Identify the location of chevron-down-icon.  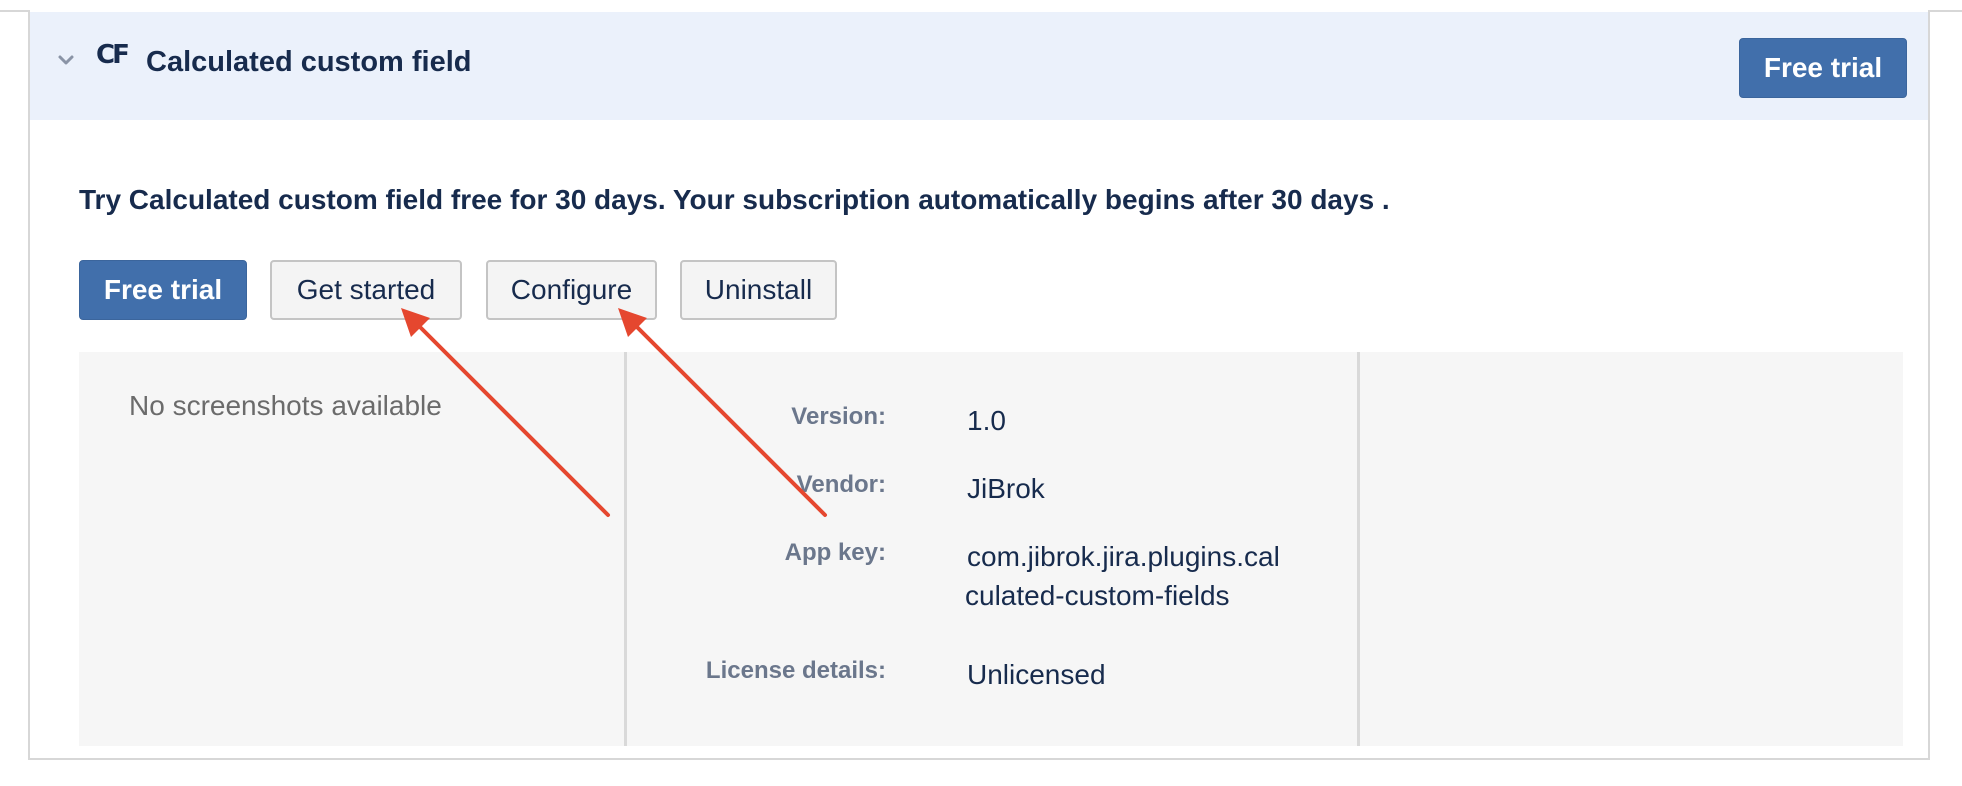
(66, 60).